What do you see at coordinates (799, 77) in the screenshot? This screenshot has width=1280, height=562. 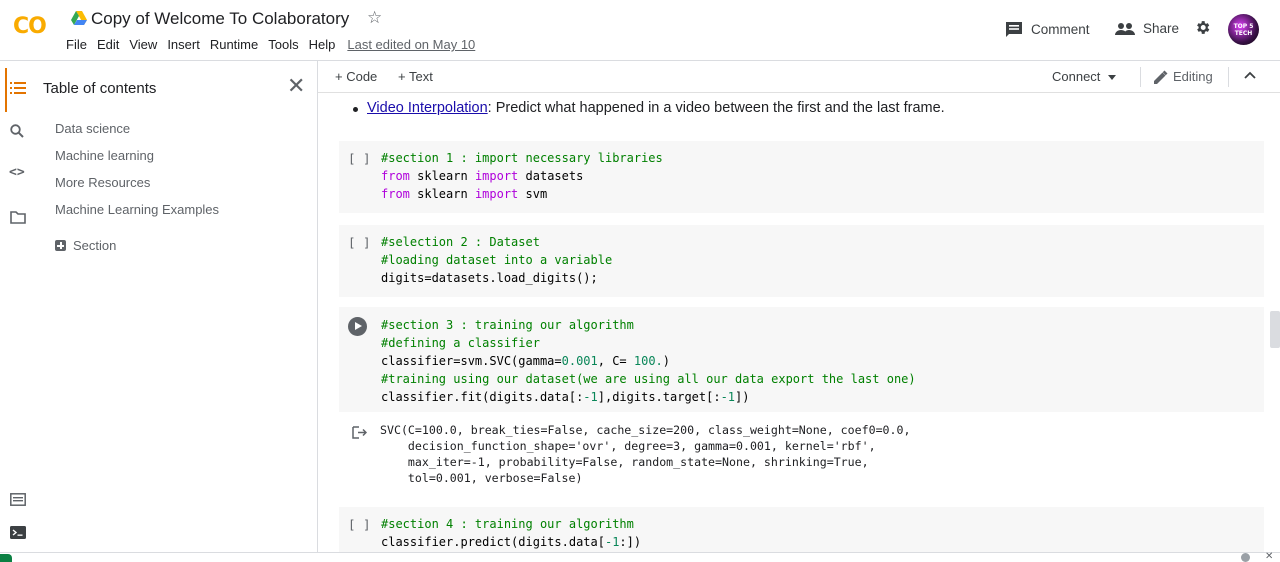 I see `notebook-toolbar: + Code + Text Connect Editing` at bounding box center [799, 77].